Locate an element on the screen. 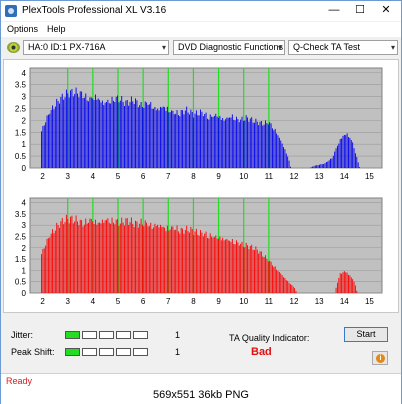  peak-shift-meter is located at coordinates (106, 352).